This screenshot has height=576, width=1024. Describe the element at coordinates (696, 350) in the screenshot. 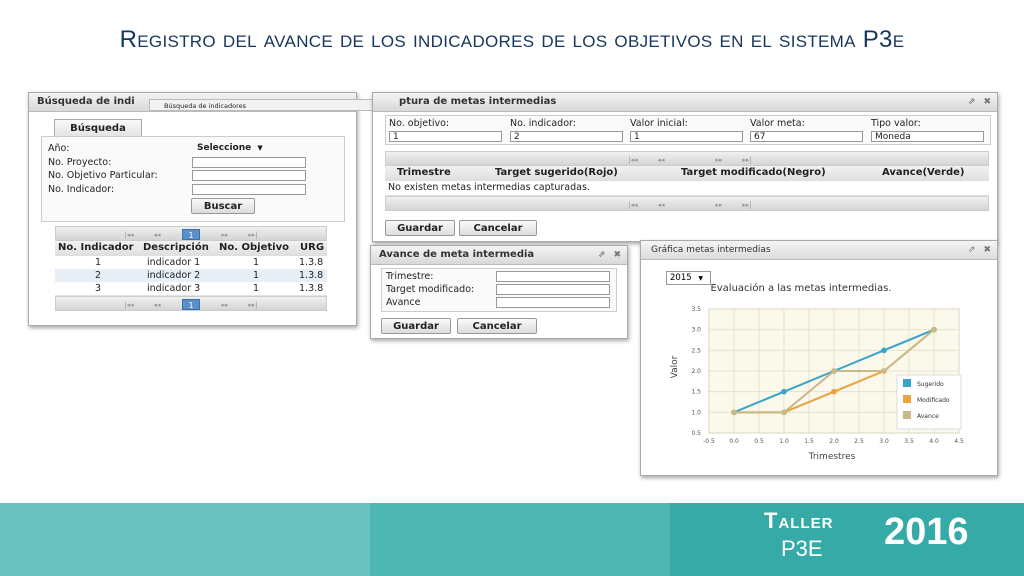

I see `y-tick-label: 2.5` at that location.